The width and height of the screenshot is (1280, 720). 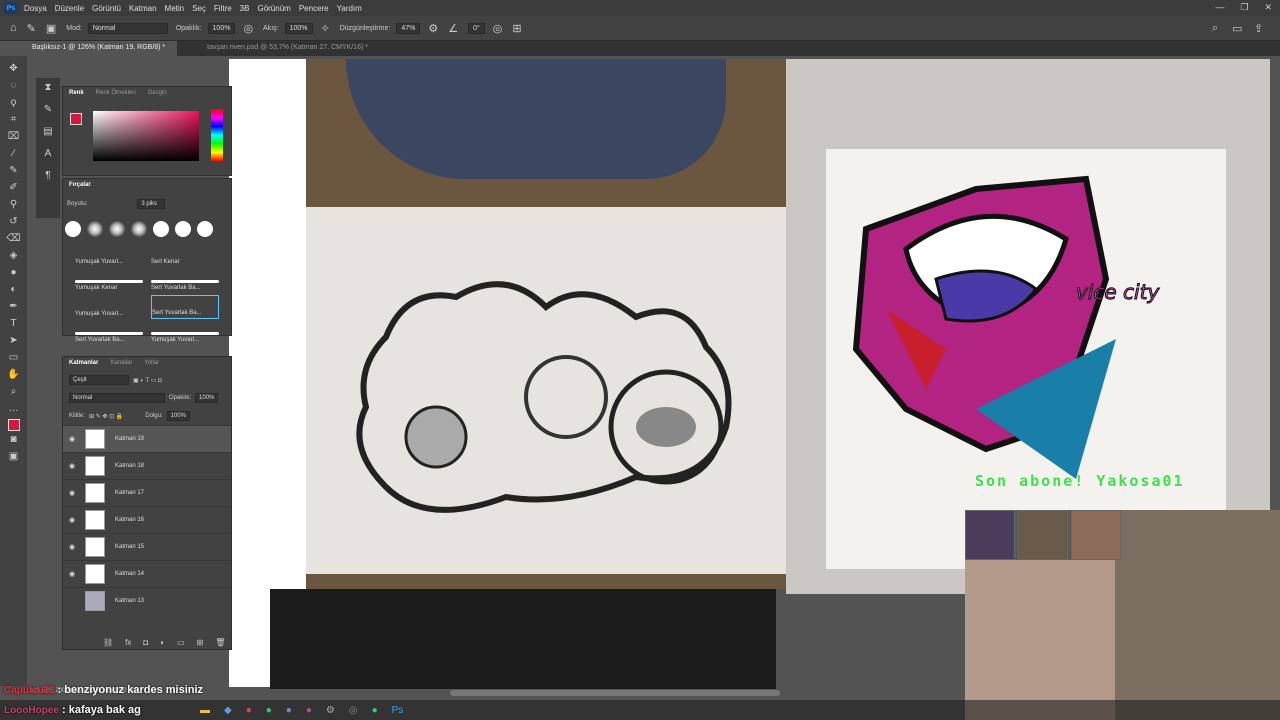 What do you see at coordinates (185, 255) in the screenshot?
I see `brush-item: Sert Kenar` at bounding box center [185, 255].